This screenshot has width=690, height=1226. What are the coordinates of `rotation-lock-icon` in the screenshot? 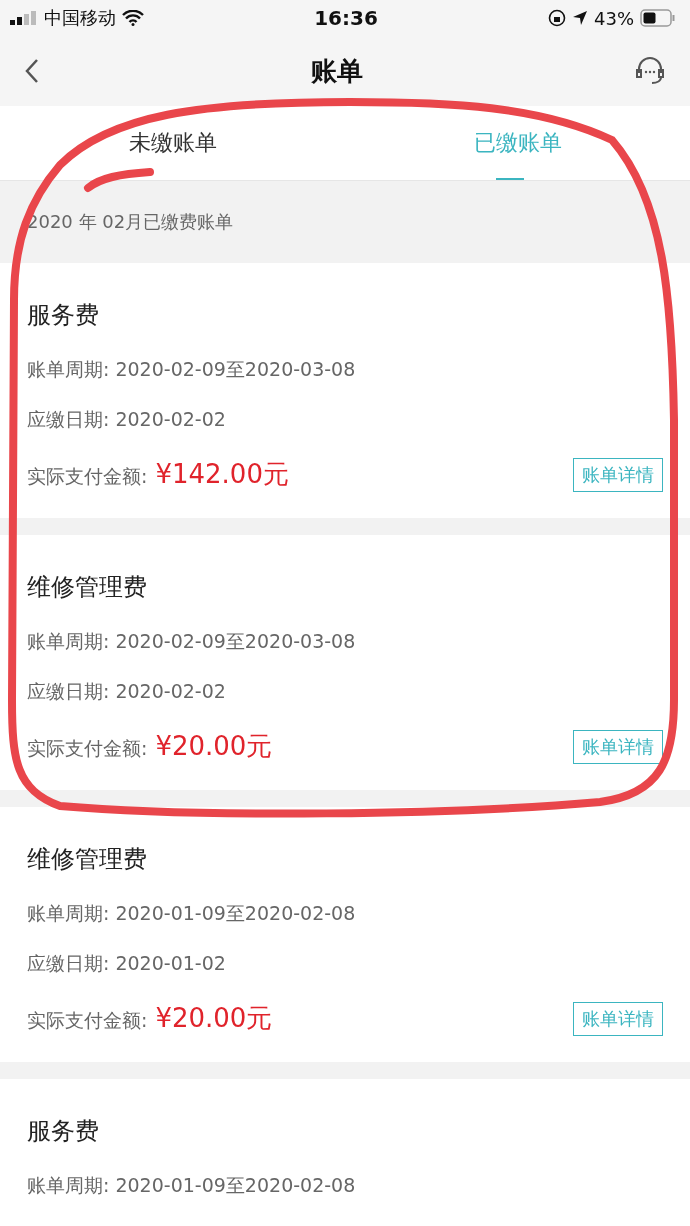 It's located at (557, 18).